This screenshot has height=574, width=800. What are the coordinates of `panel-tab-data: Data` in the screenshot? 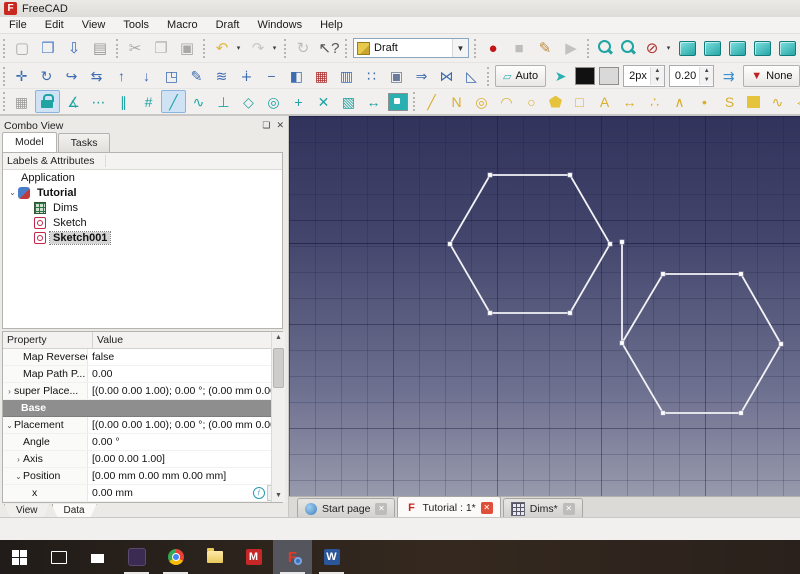 It's located at (74, 511).